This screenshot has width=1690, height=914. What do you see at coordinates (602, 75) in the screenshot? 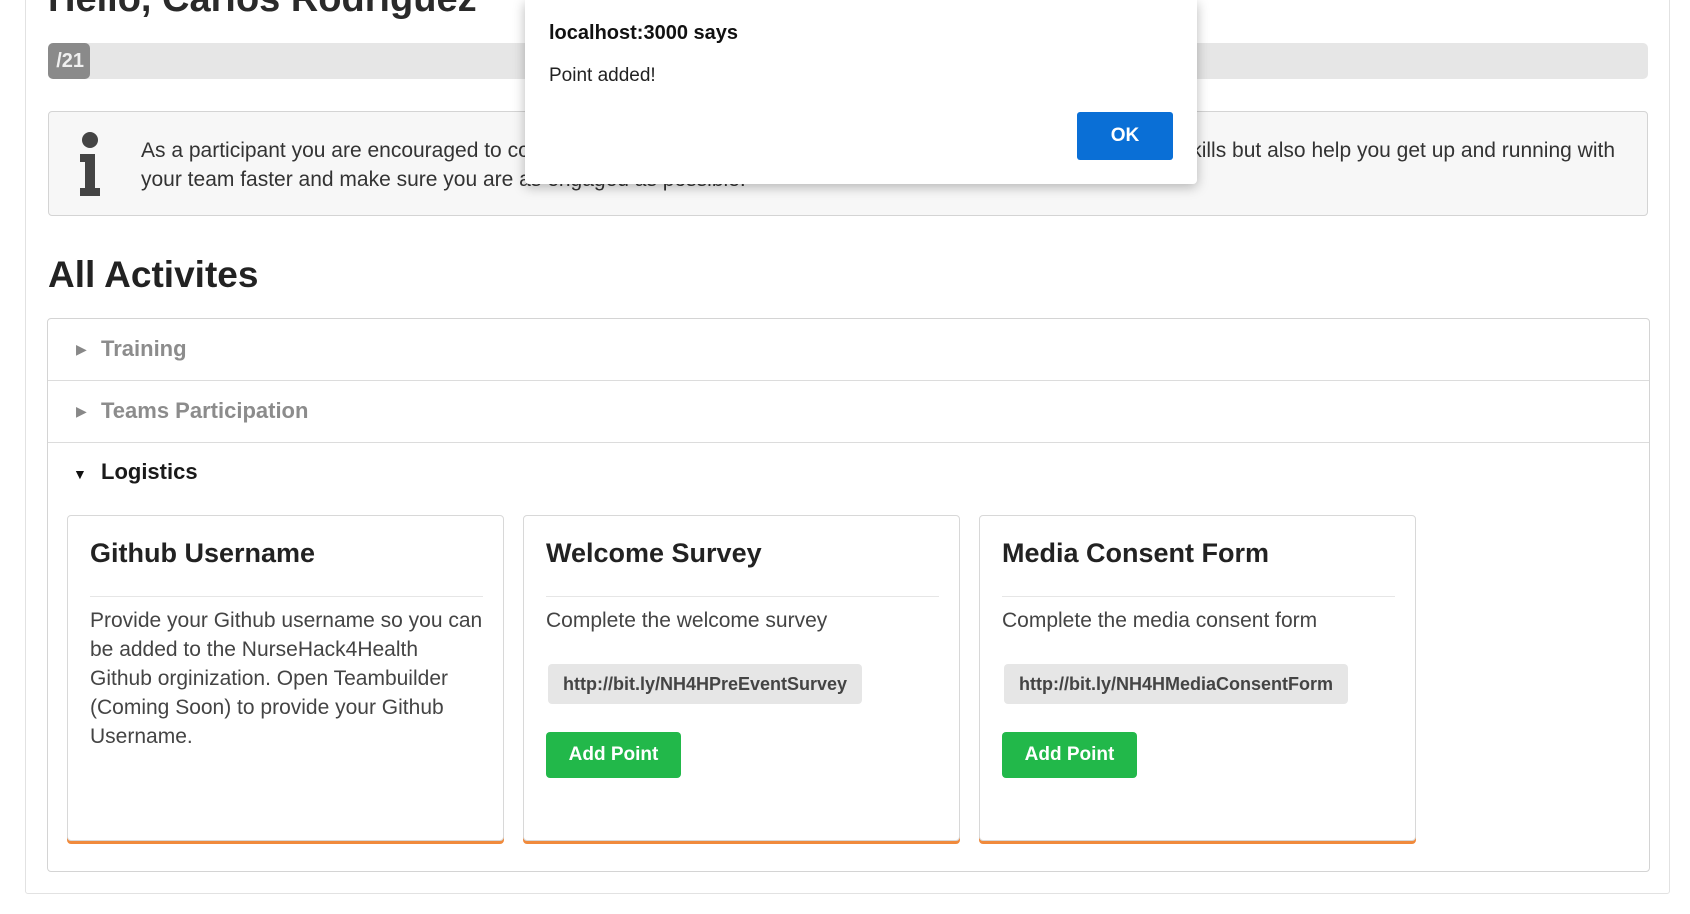
I see `dialog-message: Point added!` at bounding box center [602, 75].